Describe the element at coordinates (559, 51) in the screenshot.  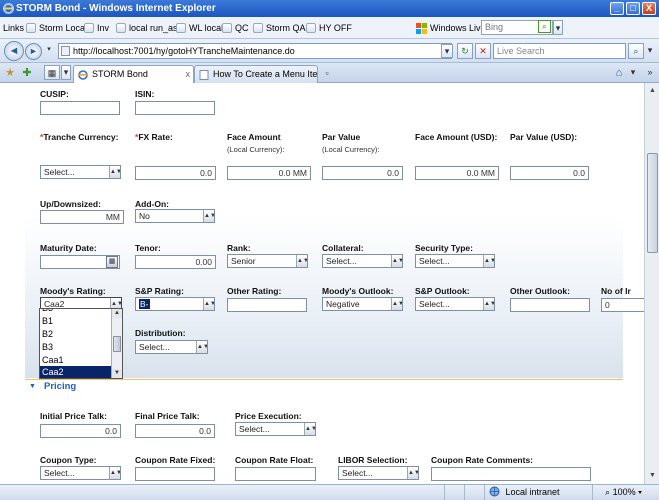
I see `live-search-input: Live Search` at that location.